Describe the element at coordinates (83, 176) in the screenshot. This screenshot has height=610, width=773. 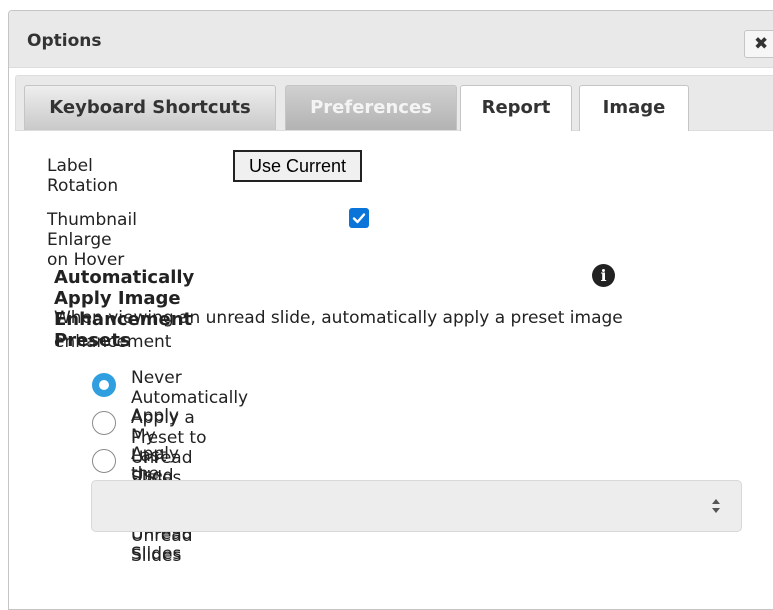
I see `label-rotation-label: Label Rotation` at that location.